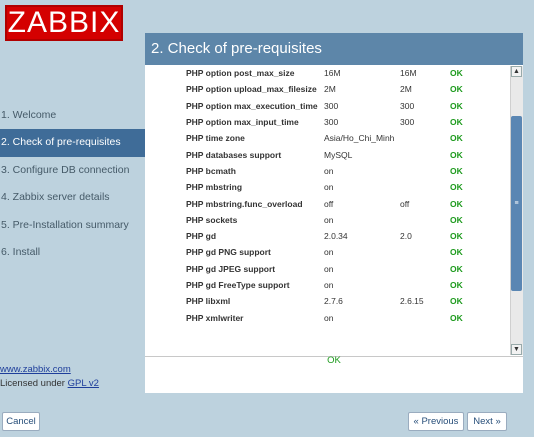 The image size is (534, 437). I want to click on step-prerequisites: 2. Check of pre-requisites, so click(72, 143).